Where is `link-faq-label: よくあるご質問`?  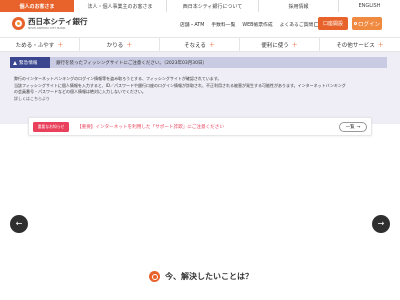
link-faq-label: よくあるご質問 is located at coordinates (296, 25).